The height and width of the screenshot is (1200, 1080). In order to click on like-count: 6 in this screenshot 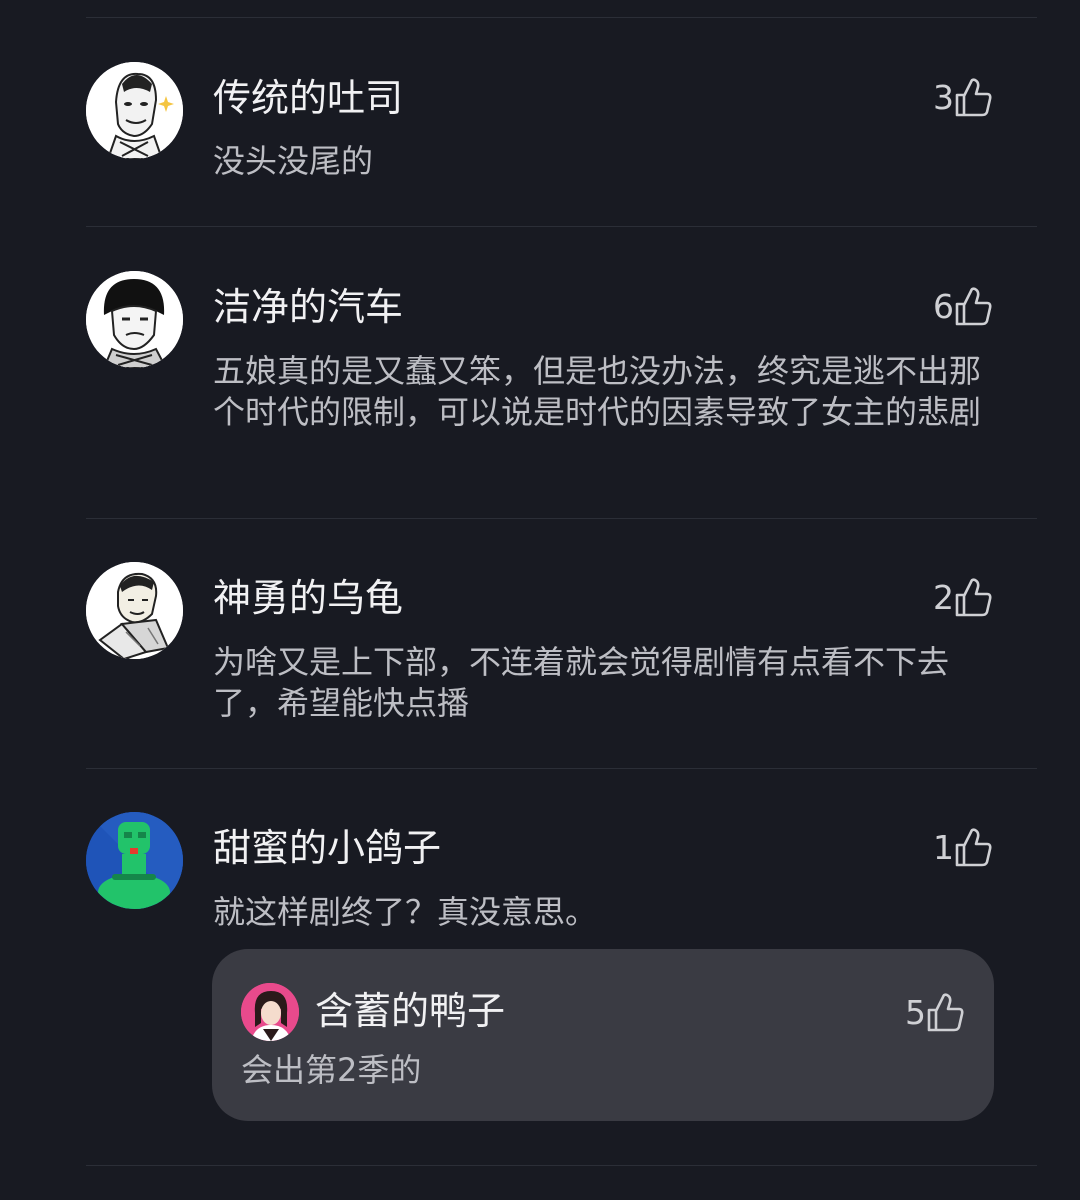, I will do `click(943, 306)`.